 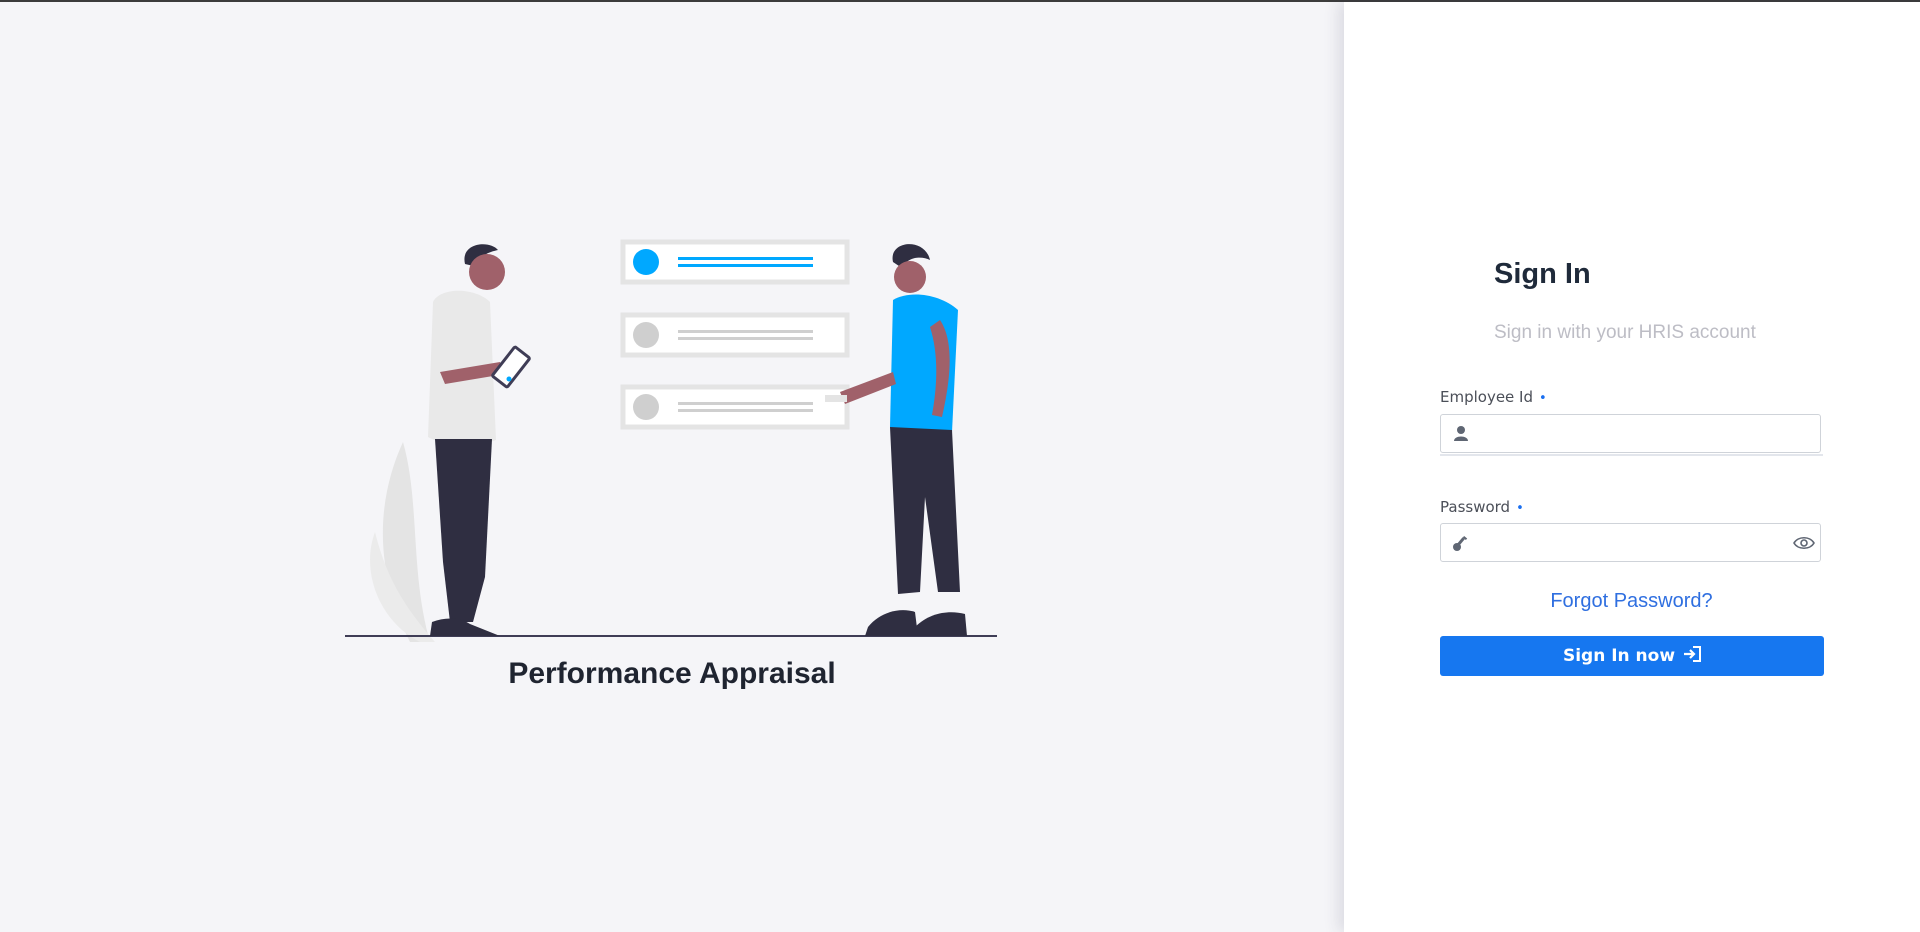 What do you see at coordinates (1631, 455) in the screenshot?
I see `field-divider` at bounding box center [1631, 455].